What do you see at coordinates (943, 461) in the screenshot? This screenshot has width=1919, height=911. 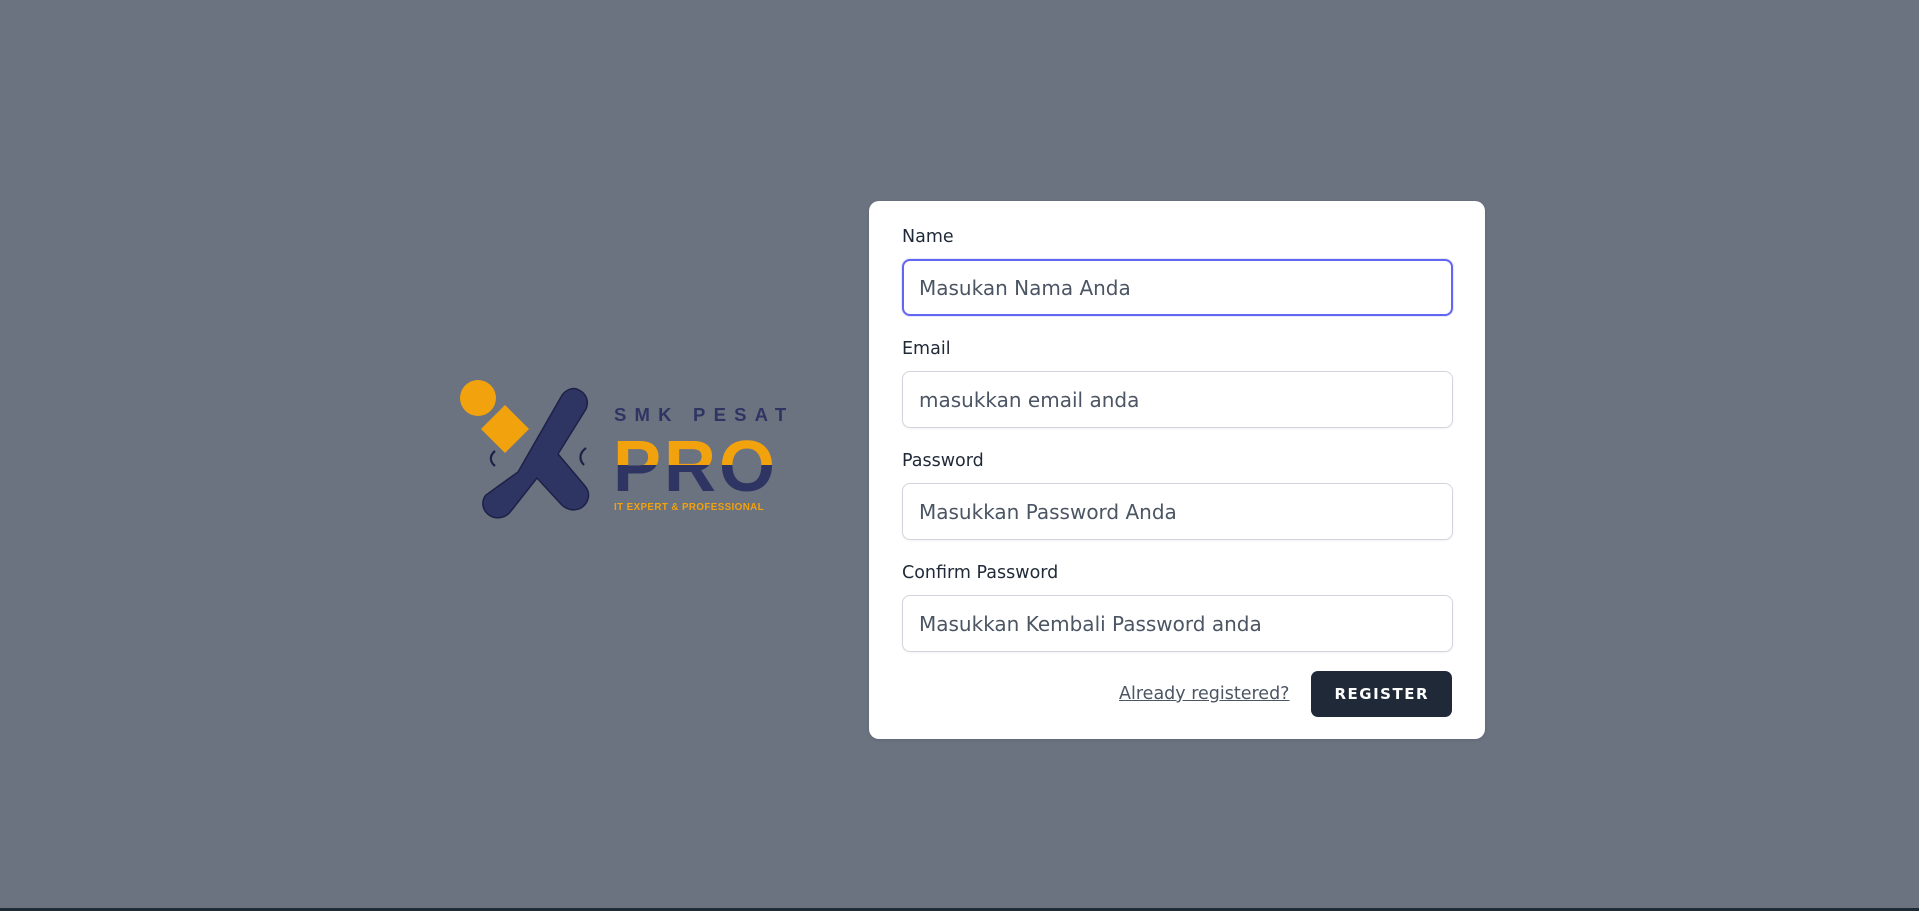 I see `password-label: Password` at bounding box center [943, 461].